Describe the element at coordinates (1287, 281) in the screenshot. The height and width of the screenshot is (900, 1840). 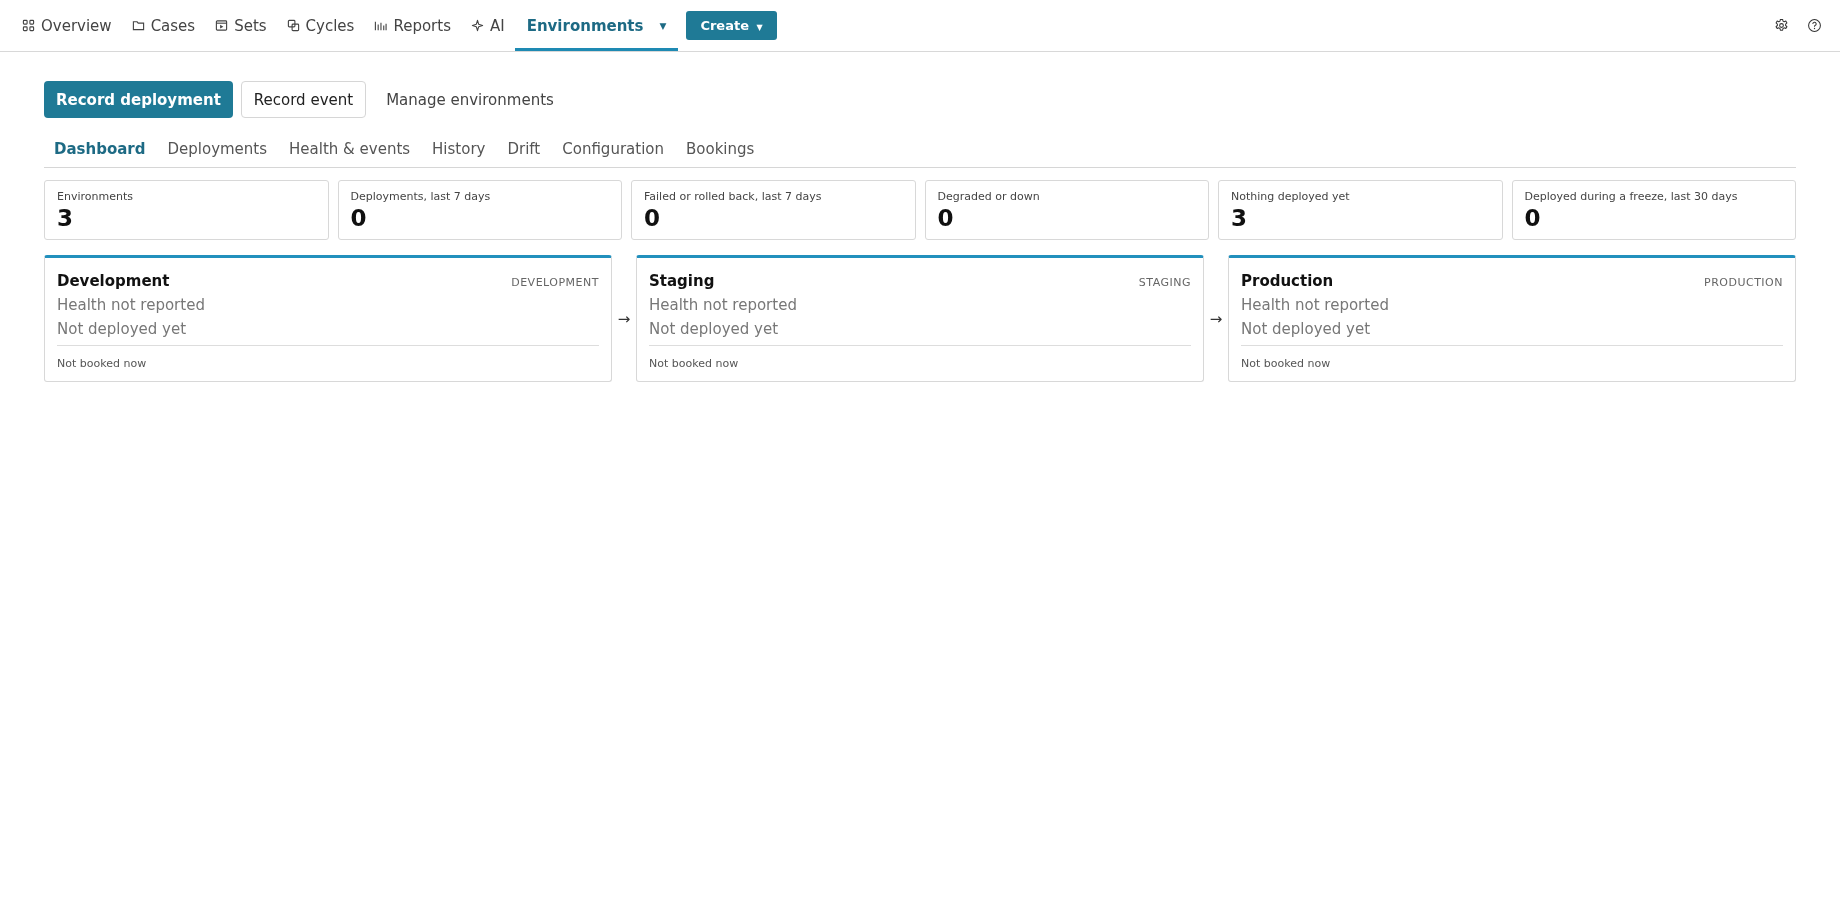
I see `environment-name: Production` at that location.